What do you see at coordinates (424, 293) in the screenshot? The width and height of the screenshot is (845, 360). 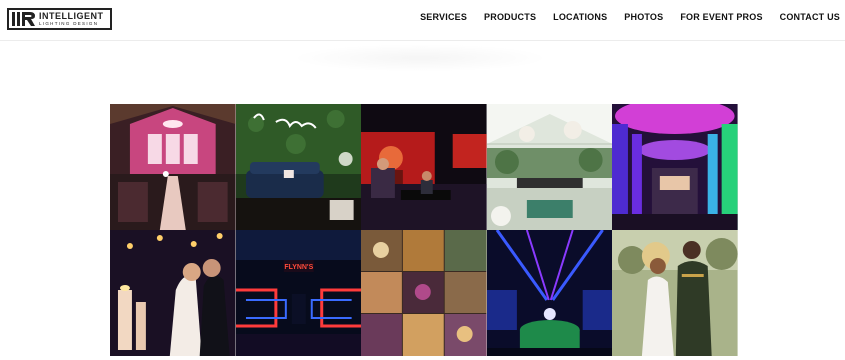 I see `gallery-photo-collage` at bounding box center [424, 293].